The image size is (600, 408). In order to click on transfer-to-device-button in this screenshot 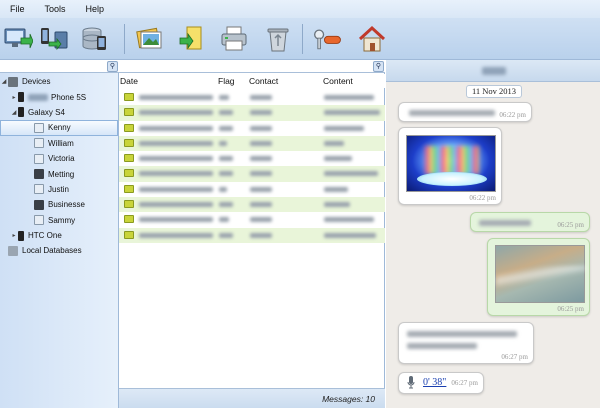, I will do `click(54, 39)`.